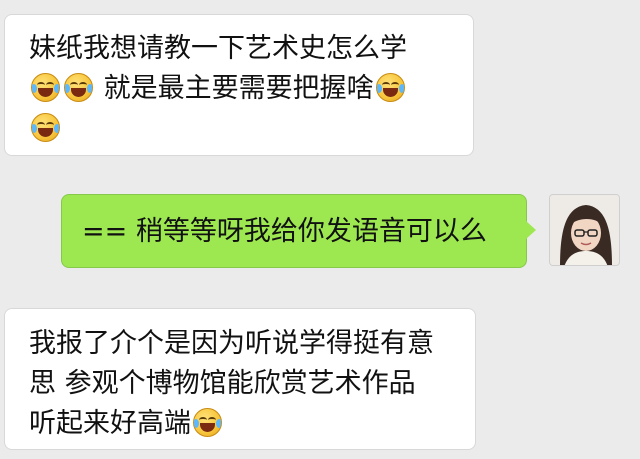 The width and height of the screenshot is (640, 459). I want to click on message-text-line: 就是最主要需要把握啥, so click(251, 89).